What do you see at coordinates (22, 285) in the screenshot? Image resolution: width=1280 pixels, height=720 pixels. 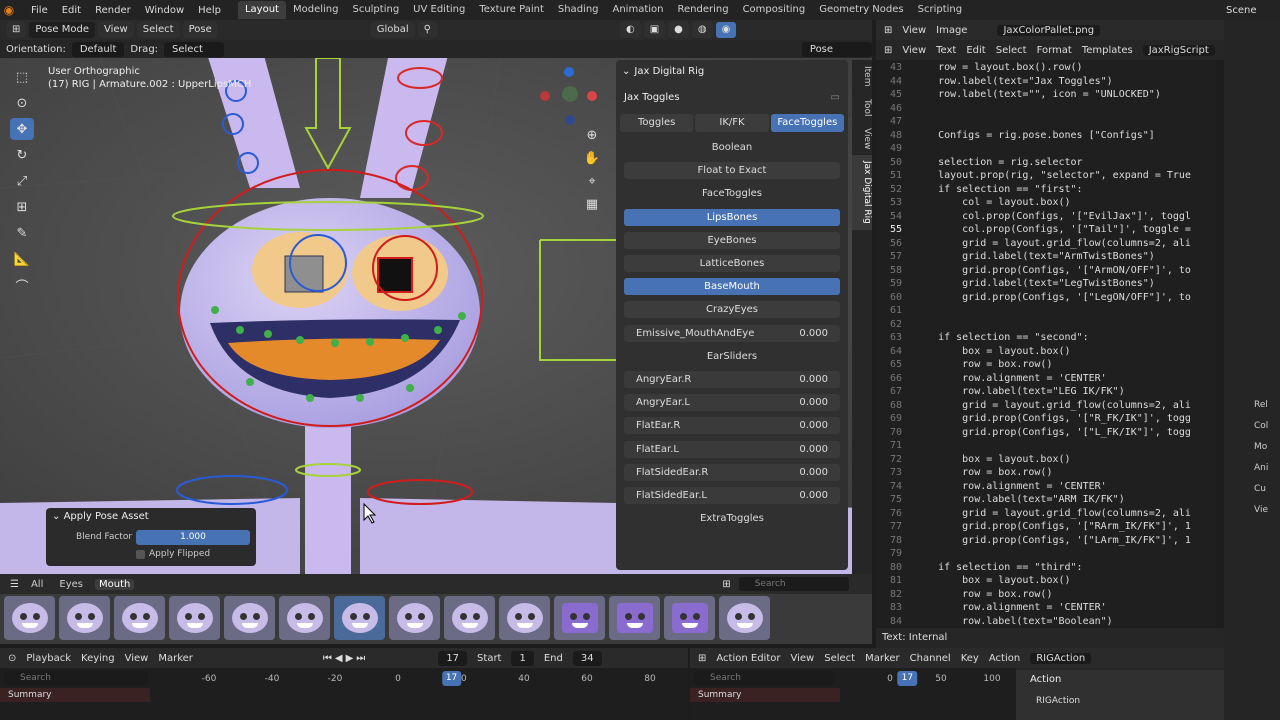 I see `bone-tool-icon: ⌒` at bounding box center [22, 285].